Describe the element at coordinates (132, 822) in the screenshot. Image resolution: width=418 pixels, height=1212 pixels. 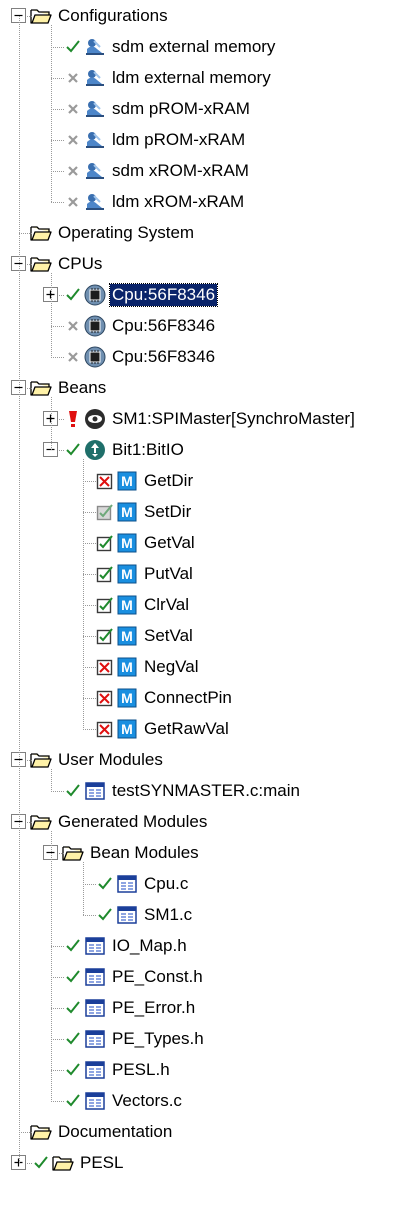
I see `tree-node-label: Generated Modules` at that location.